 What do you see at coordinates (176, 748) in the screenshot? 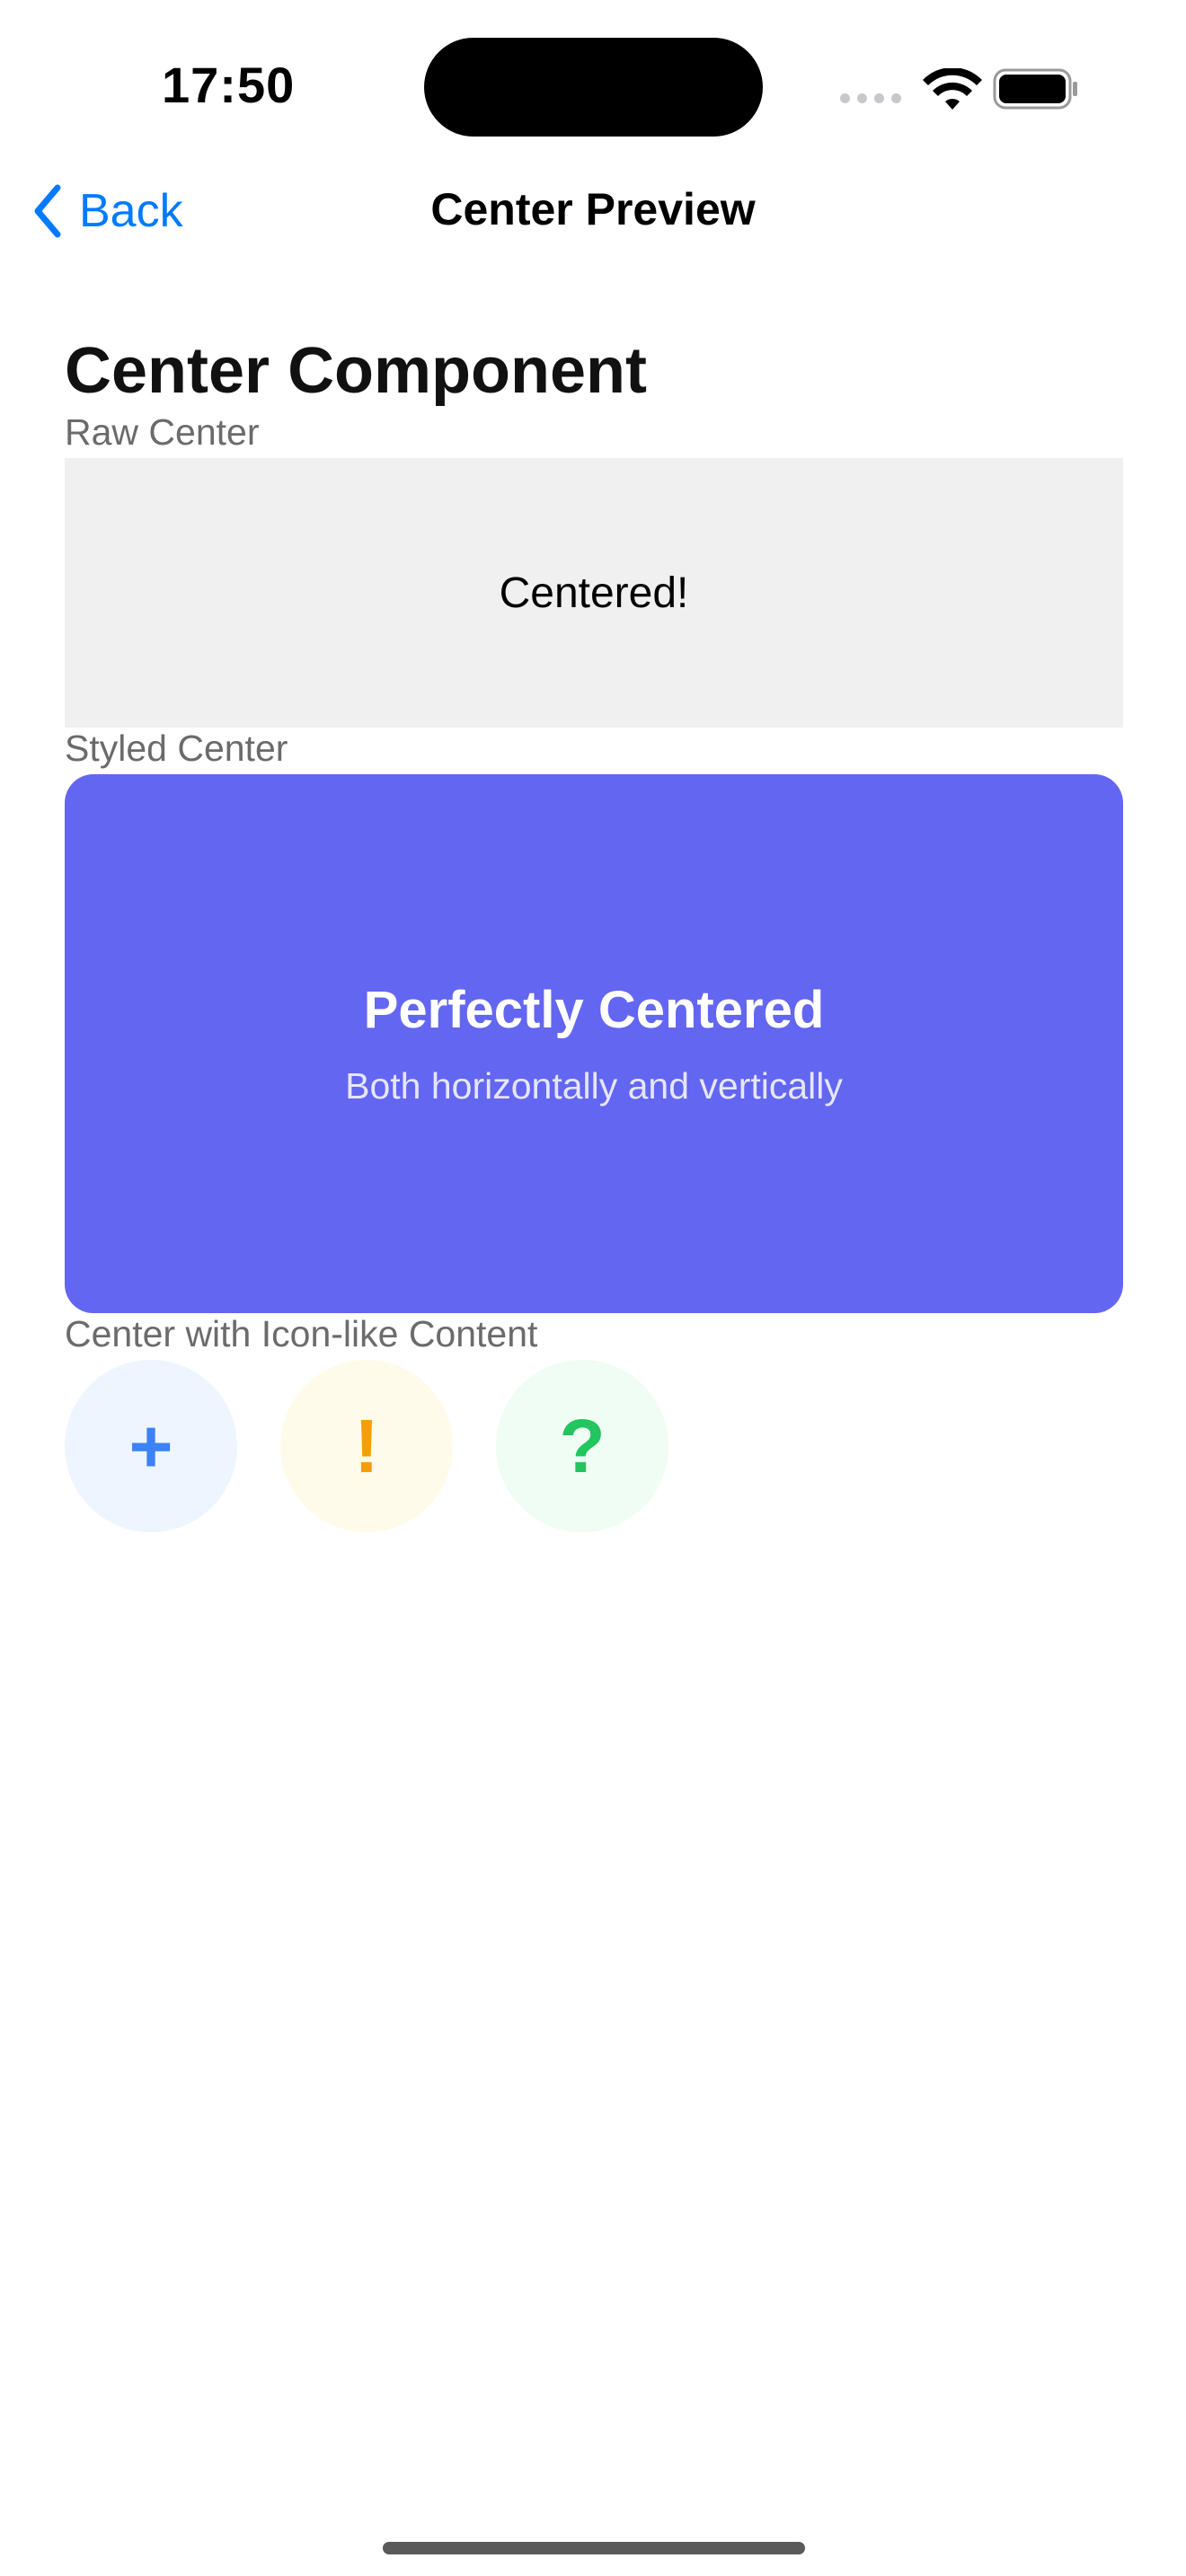
I see `styled-center-label: Styled Center` at bounding box center [176, 748].